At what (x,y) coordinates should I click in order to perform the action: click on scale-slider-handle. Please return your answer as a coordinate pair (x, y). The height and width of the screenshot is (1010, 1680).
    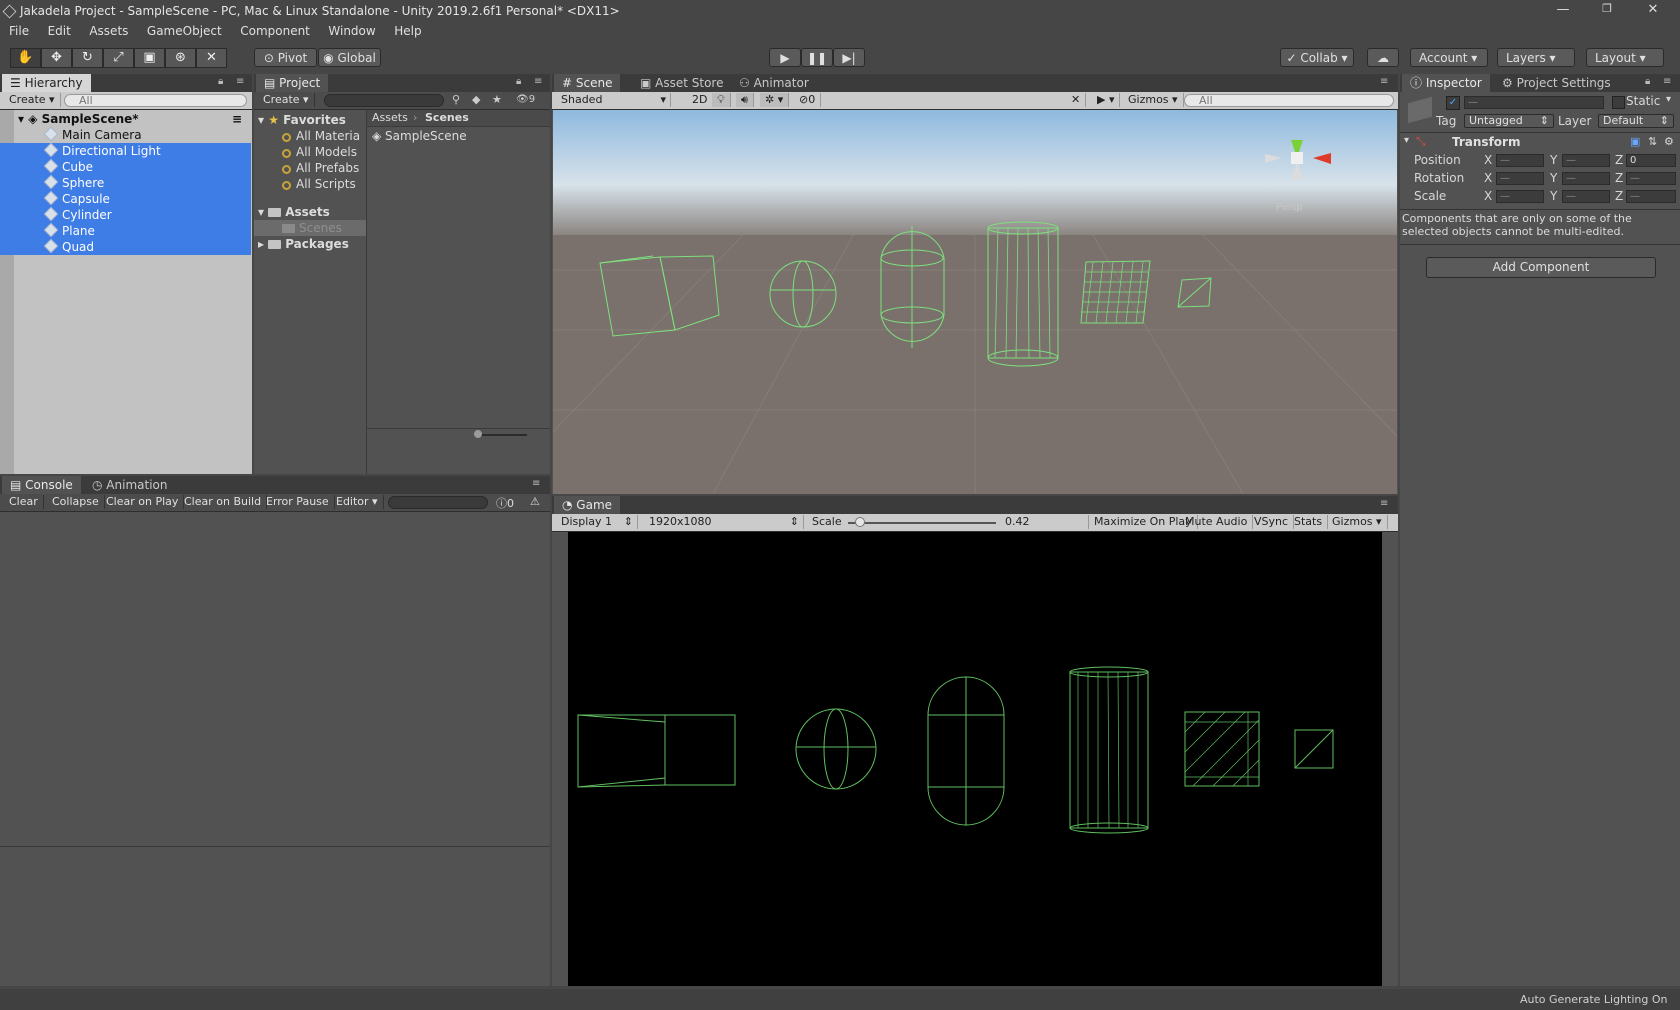
    Looking at the image, I should click on (859, 522).